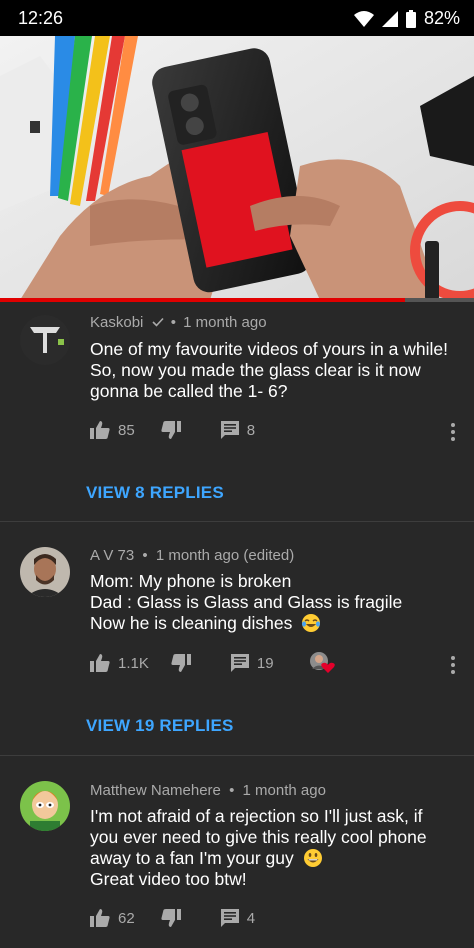 The image size is (474, 948). Describe the element at coordinates (312, 858) in the screenshot. I see `grinning-emoji-icon` at that location.